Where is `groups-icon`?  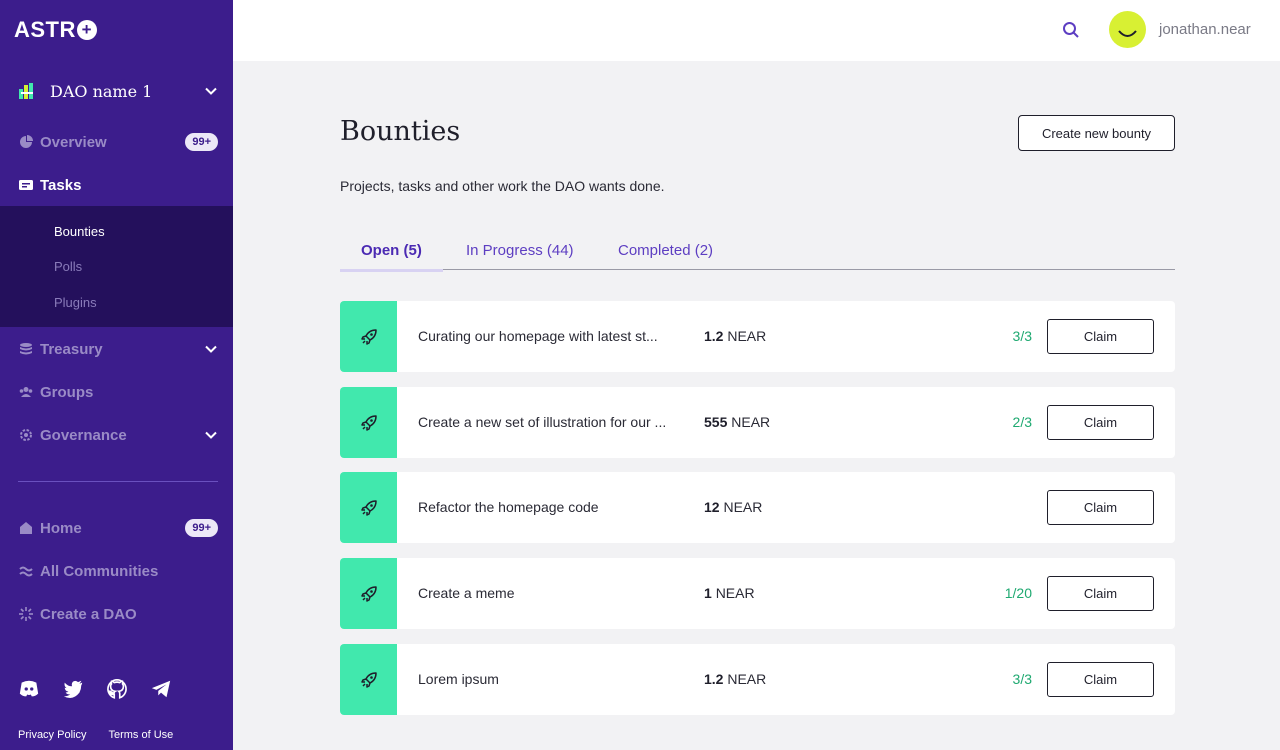 groups-icon is located at coordinates (26, 392).